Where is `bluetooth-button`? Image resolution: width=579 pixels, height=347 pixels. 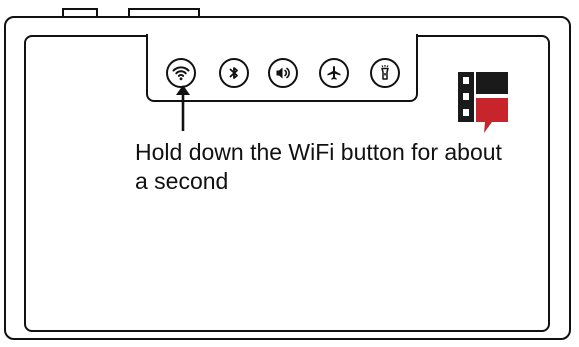 bluetooth-button is located at coordinates (234, 73).